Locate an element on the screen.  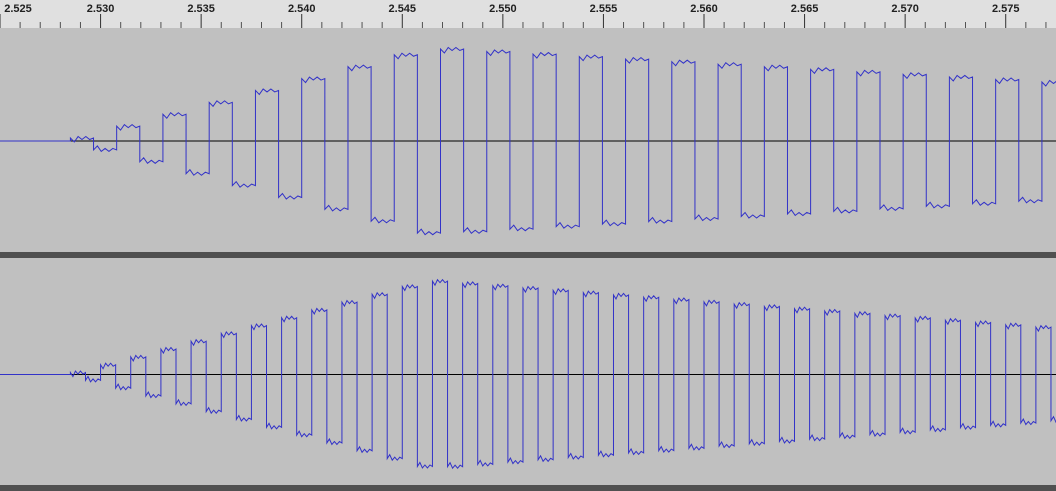
ruler-tick-label: 2.545 is located at coordinates (402, 9).